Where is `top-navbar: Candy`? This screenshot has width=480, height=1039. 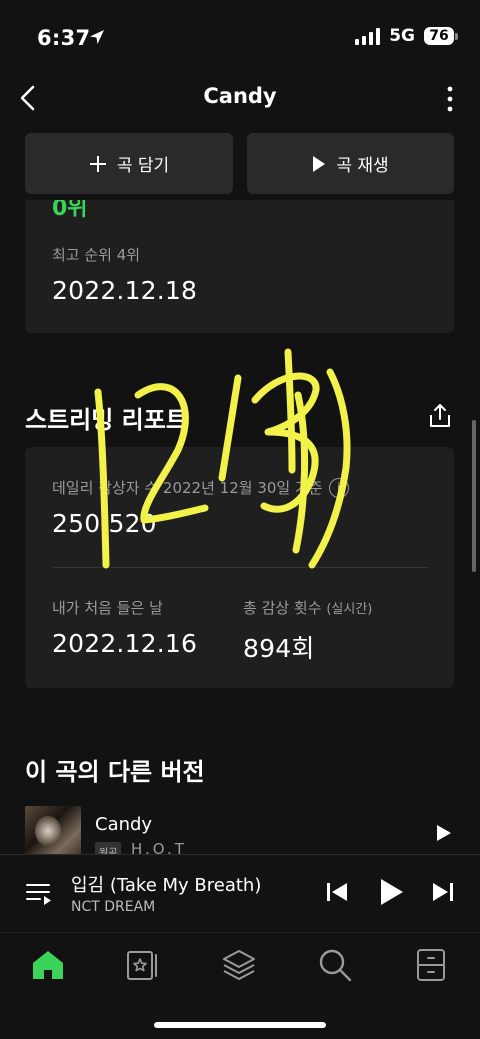
top-navbar: Candy is located at coordinates (240, 98).